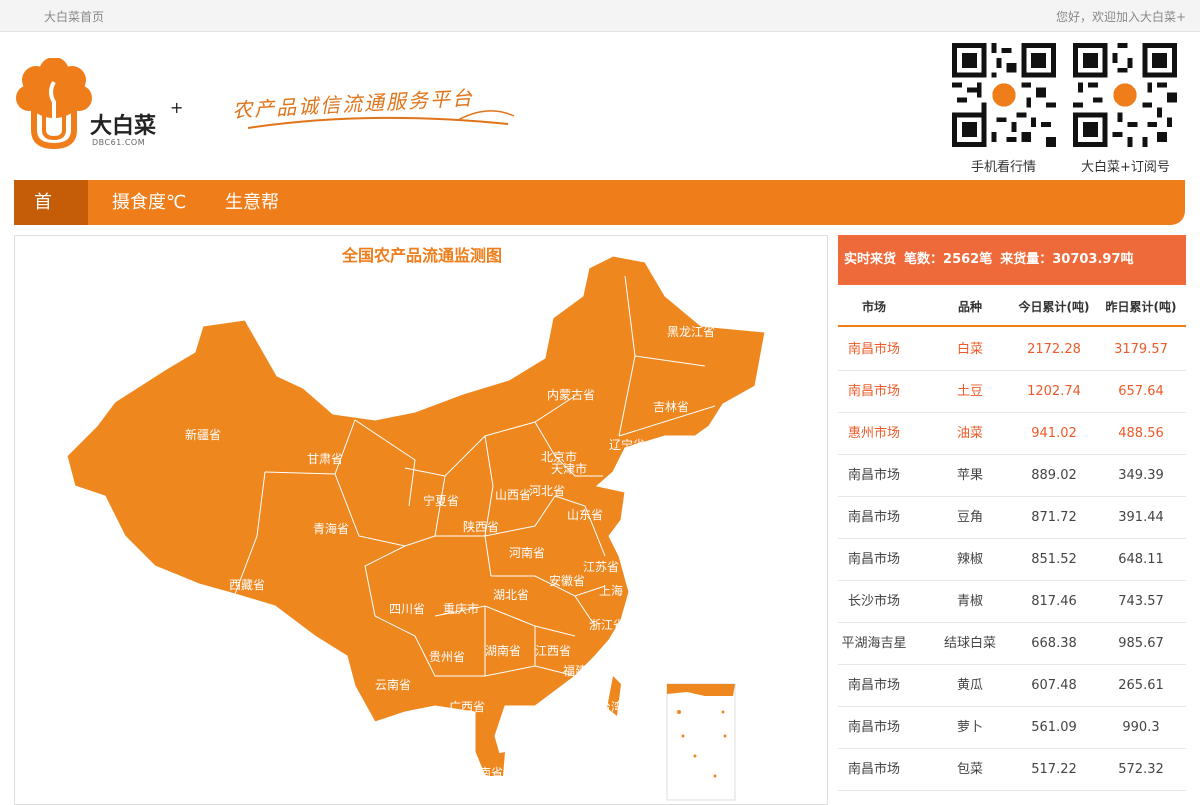 The image size is (1200, 805). Describe the element at coordinates (119, 142) in the screenshot. I see `logo-domain: DBC61.COM` at that location.